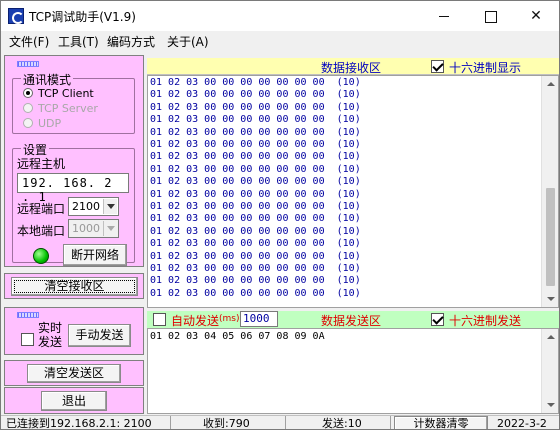 The height and width of the screenshot is (430, 560). I want to click on connection-status-led-icon, so click(41, 256).